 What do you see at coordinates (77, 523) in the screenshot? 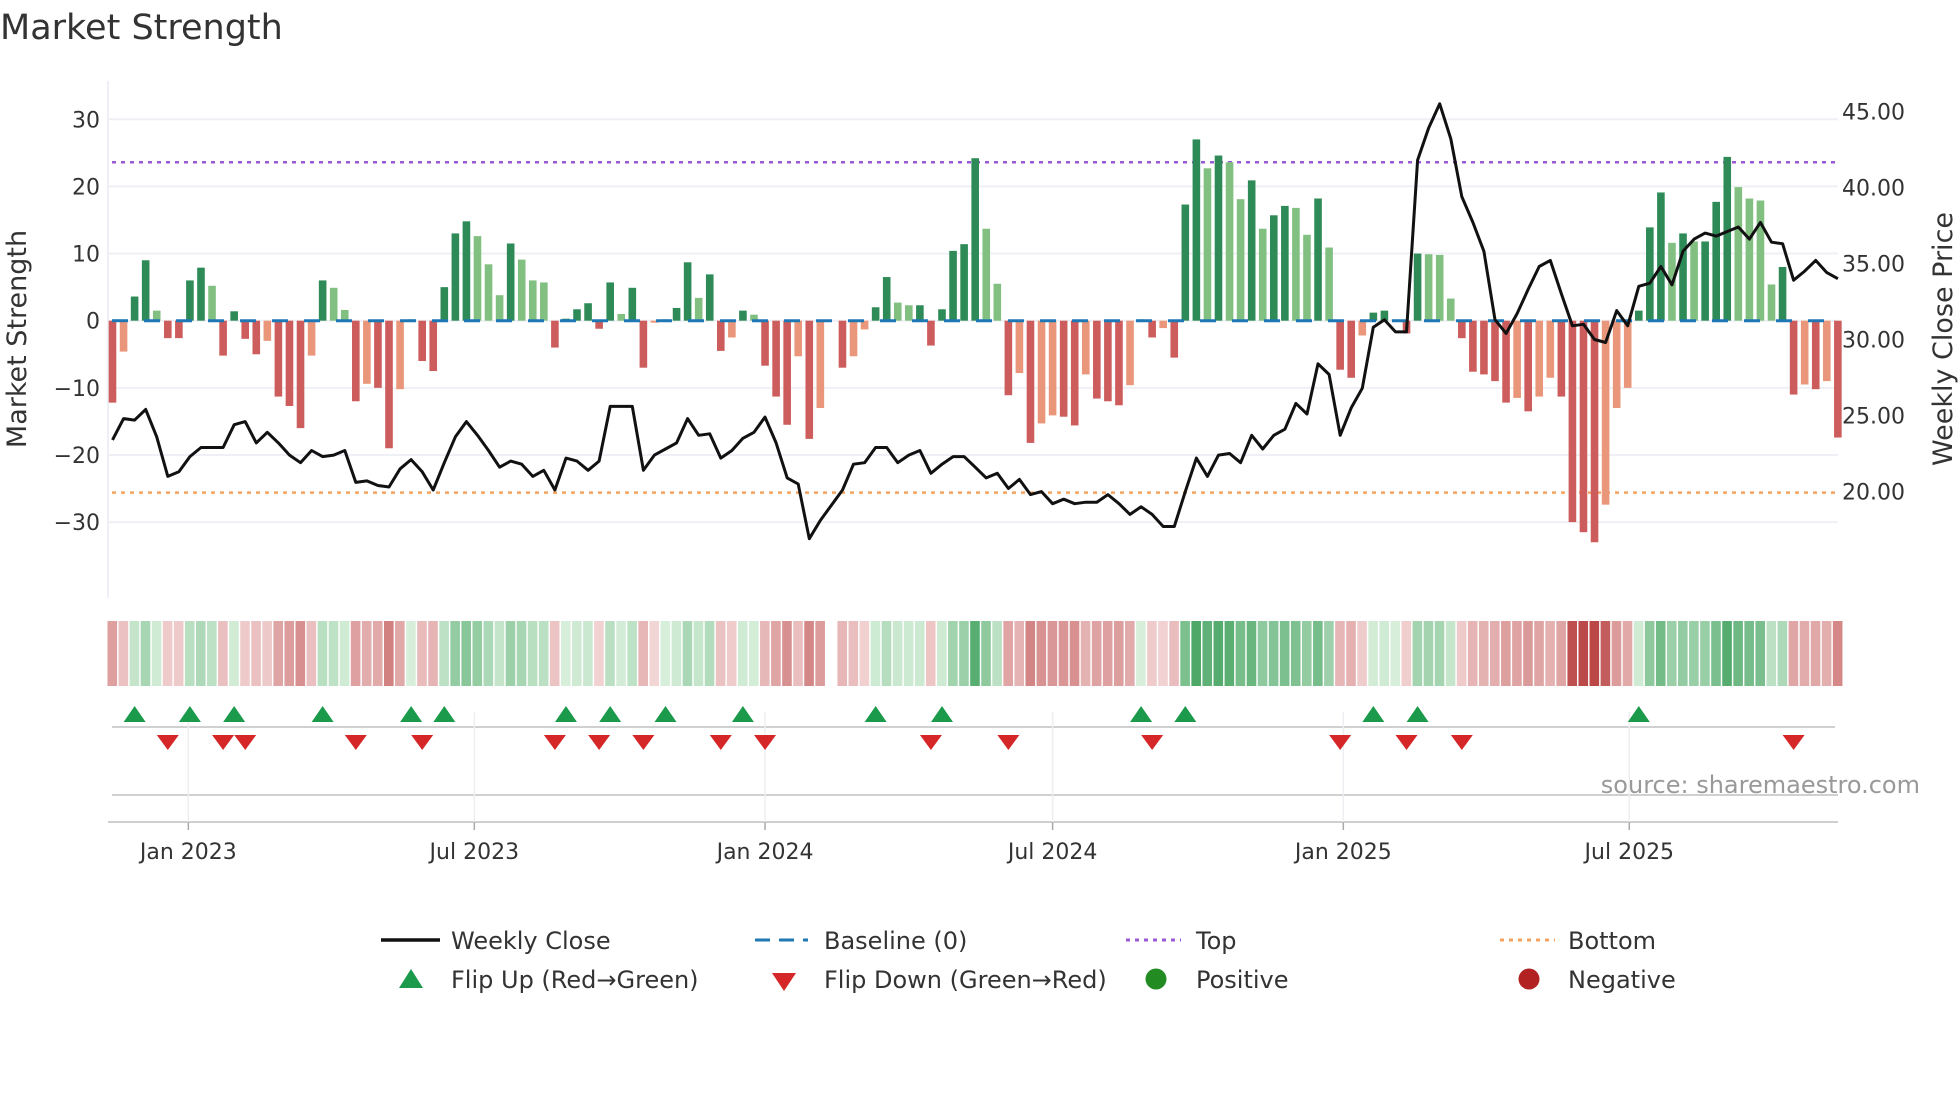
I see `left-tick-label: −30` at bounding box center [77, 523].